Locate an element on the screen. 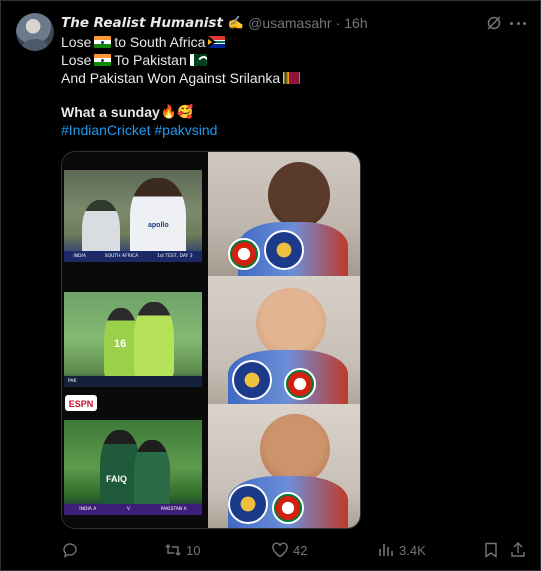 The width and height of the screenshot is (541, 571). sri-lanka-flag-icon is located at coordinates (292, 78).